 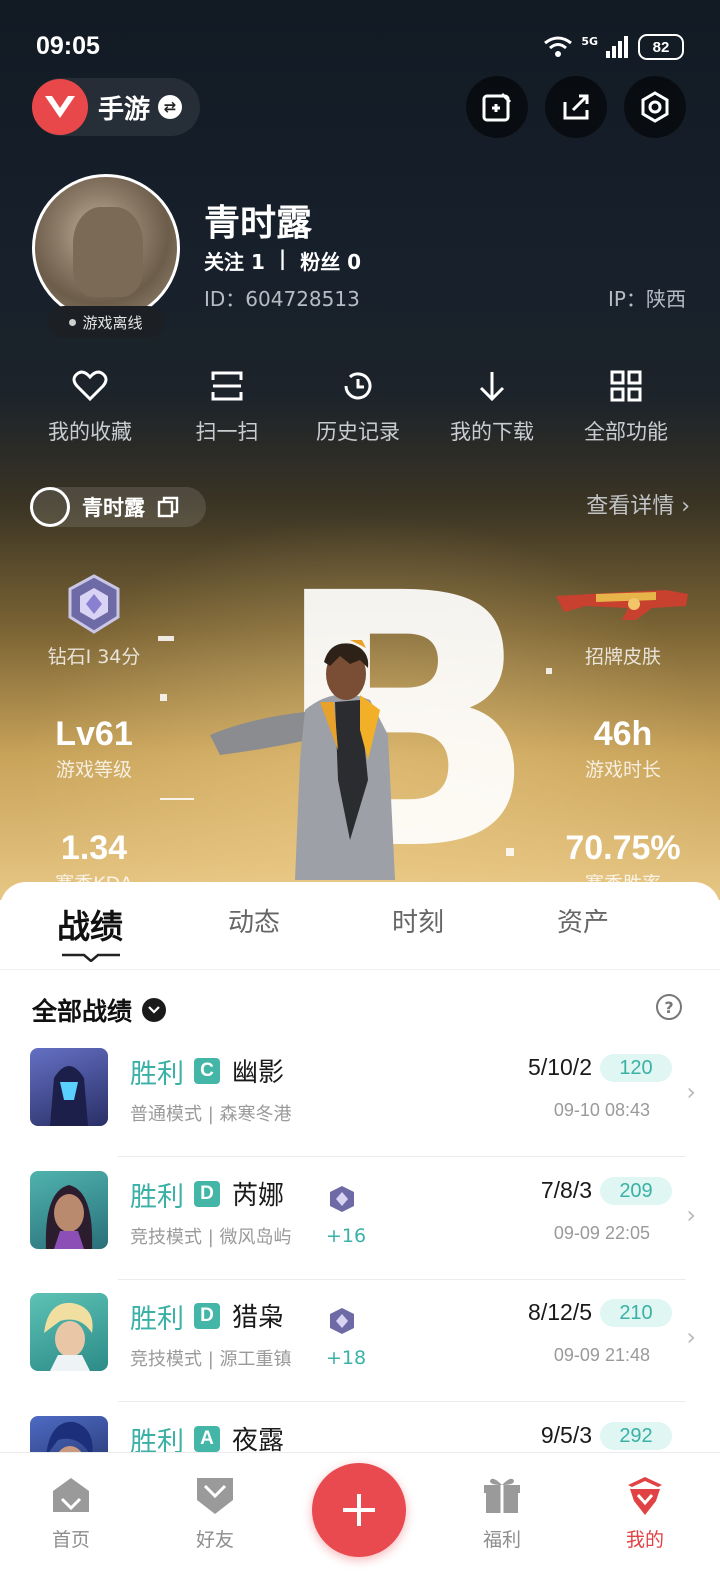 I want to click on nickname: 青时露, so click(x=258, y=223).